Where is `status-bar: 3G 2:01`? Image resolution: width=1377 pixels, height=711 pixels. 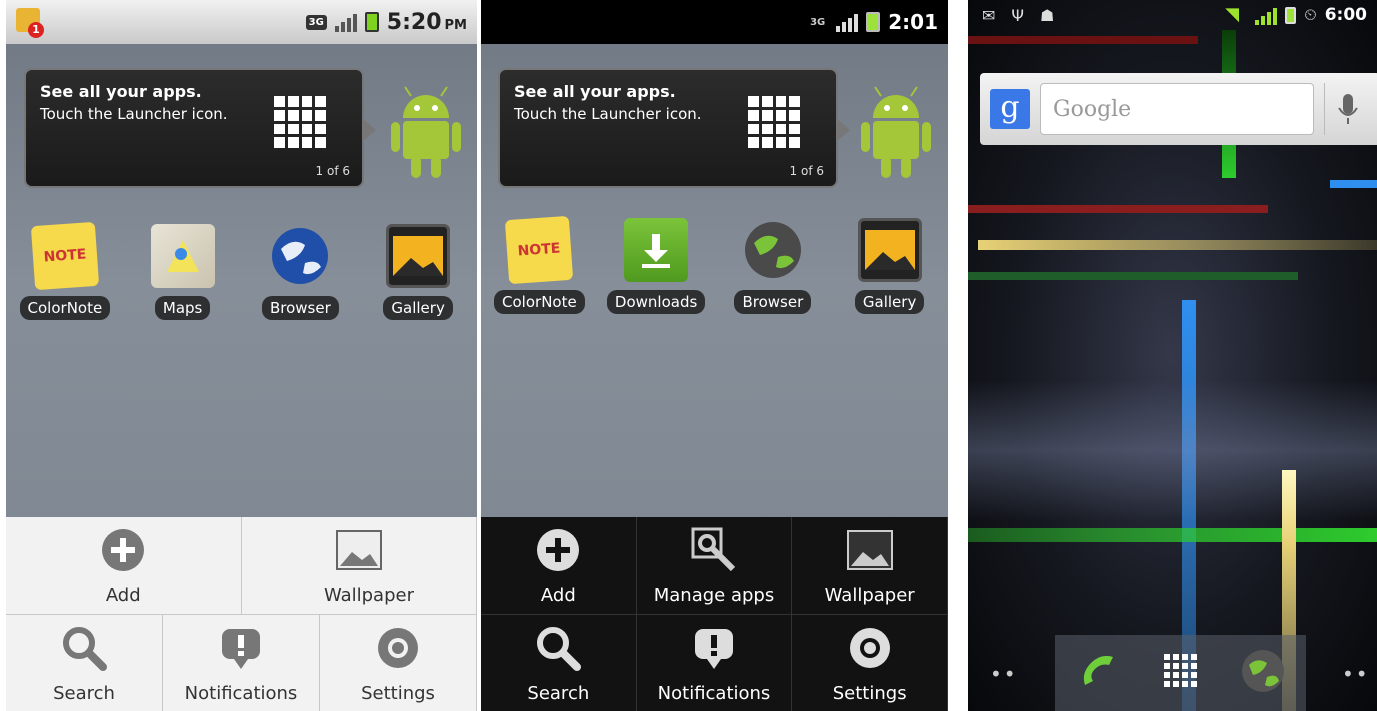
status-bar: 3G 2:01 is located at coordinates (714, 22).